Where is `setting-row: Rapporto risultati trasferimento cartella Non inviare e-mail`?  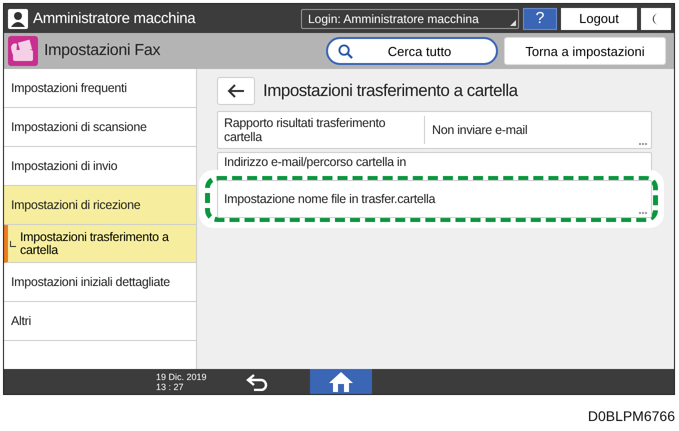
setting-row: Rapporto risultati trasferimento cartella Non inviare e-mail is located at coordinates (434, 130).